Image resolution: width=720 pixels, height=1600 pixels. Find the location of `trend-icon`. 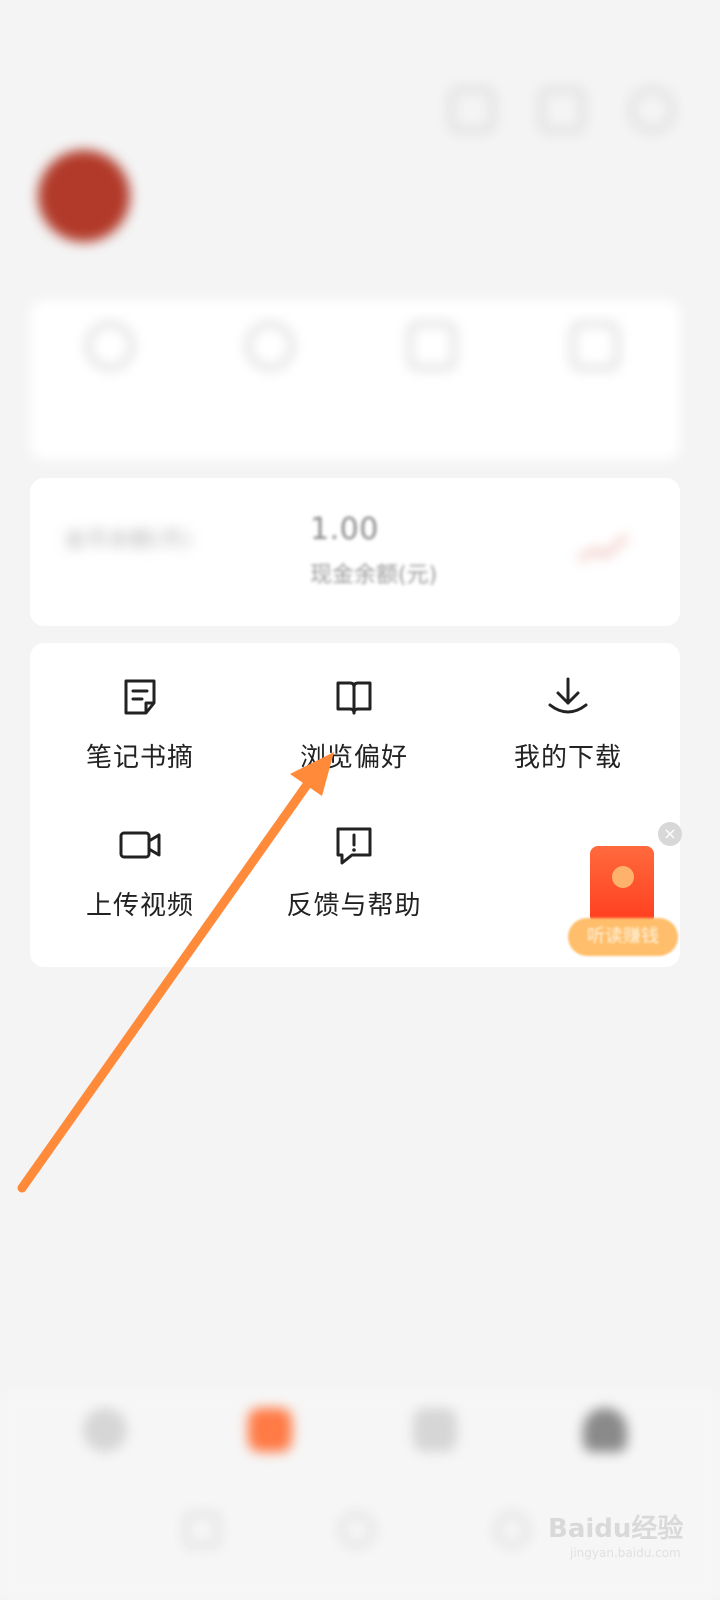

trend-icon is located at coordinates (603, 548).